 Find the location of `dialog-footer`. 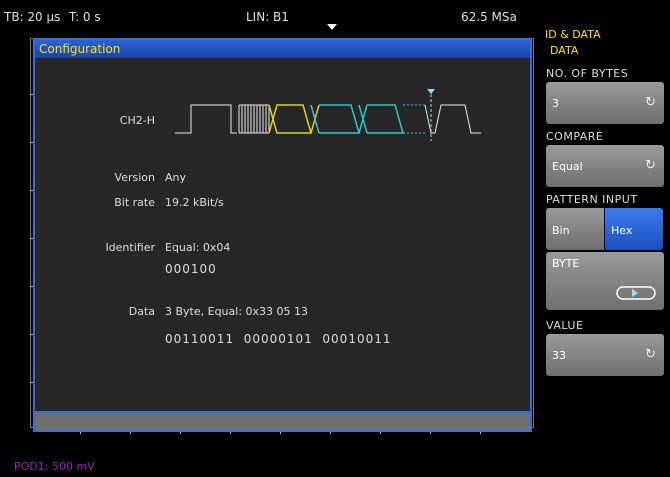

dialog-footer is located at coordinates (282, 420).